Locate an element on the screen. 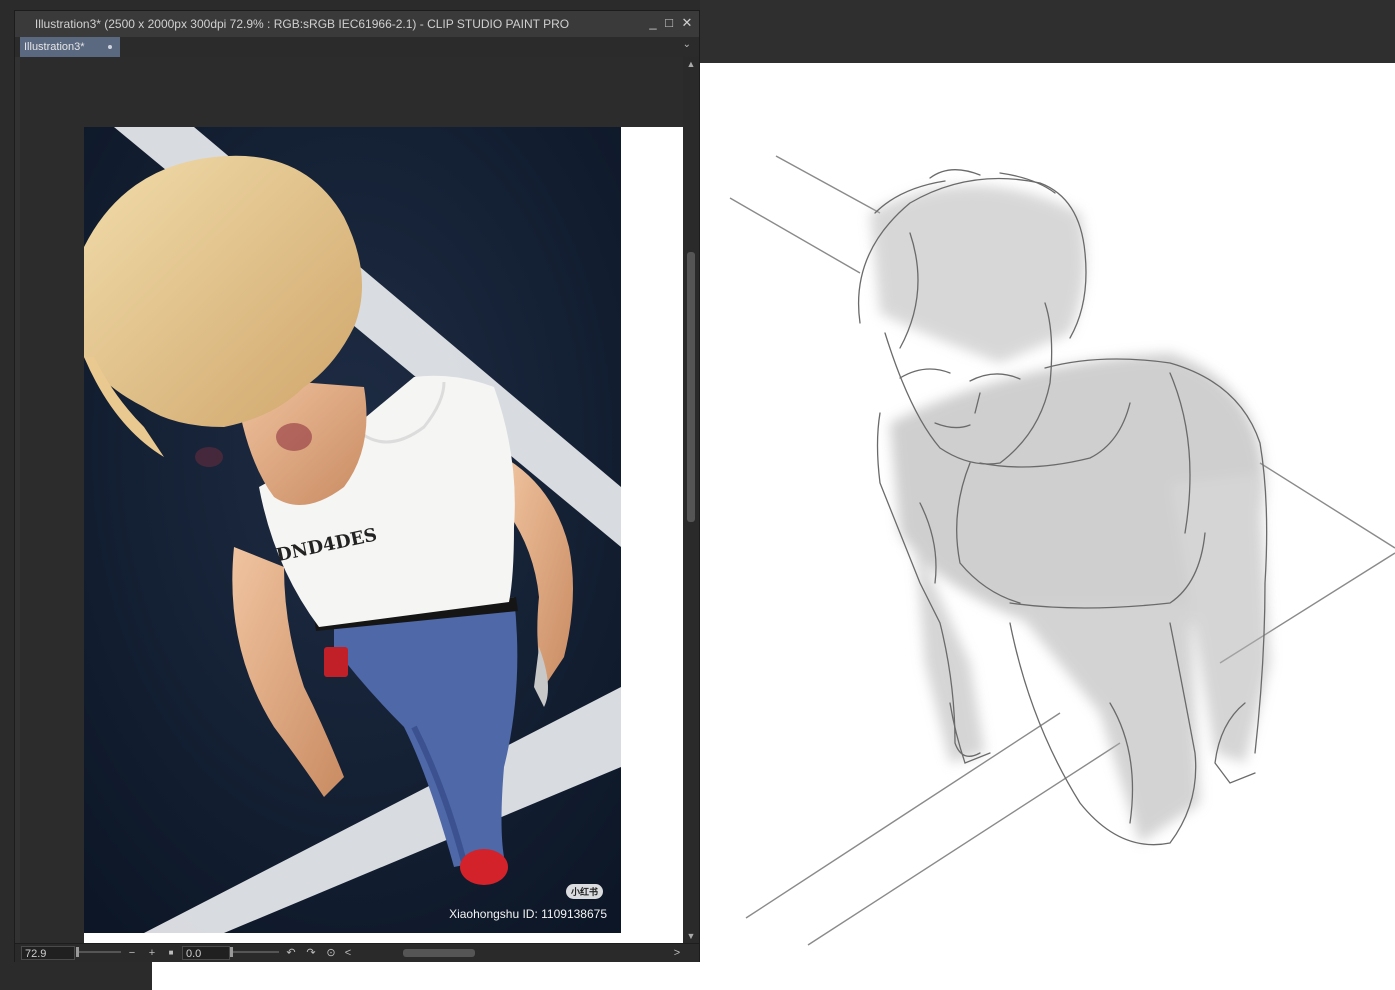 The width and height of the screenshot is (1395, 990). tab-close-dot-icon is located at coordinates (110, 47).